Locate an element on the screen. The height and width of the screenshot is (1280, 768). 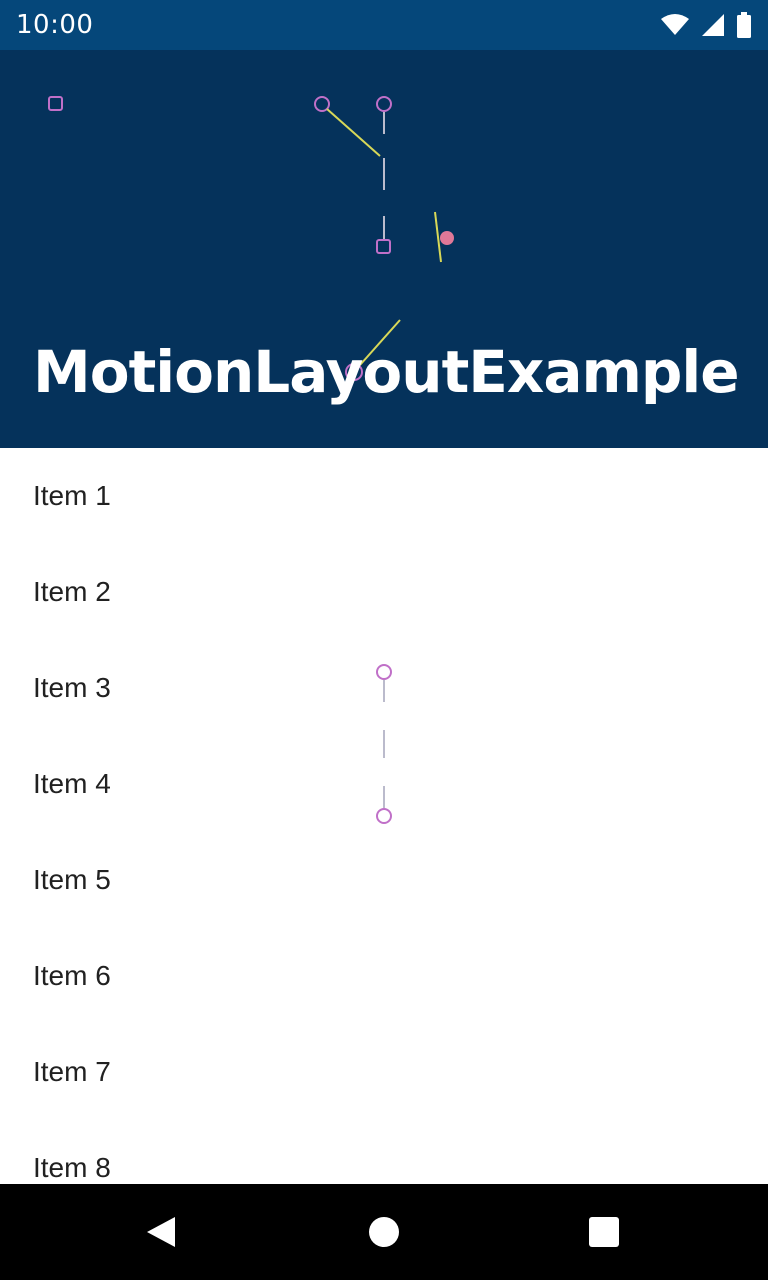
recents-button is located at coordinates (604, 1232).